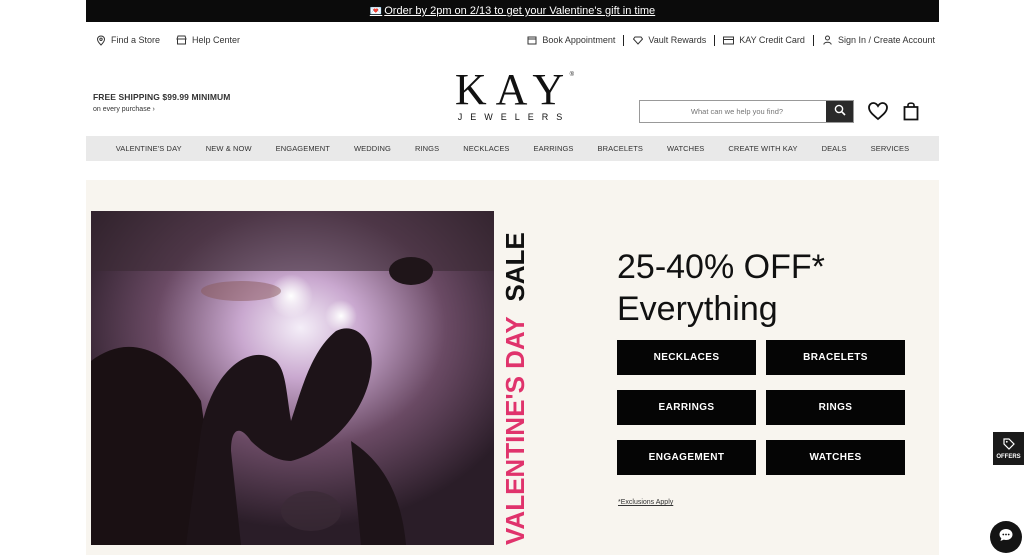 This screenshot has height=555, width=1024. I want to click on credit-card-icon, so click(729, 40).